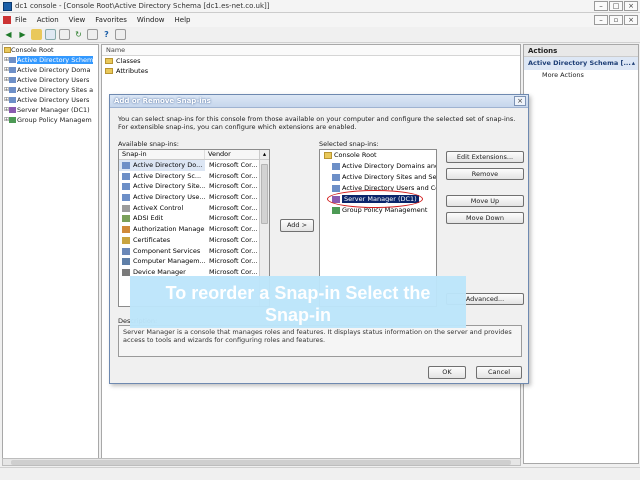 The image size is (640, 480). What do you see at coordinates (50, 34) in the screenshot?
I see `show-tree-icon` at bounding box center [50, 34].